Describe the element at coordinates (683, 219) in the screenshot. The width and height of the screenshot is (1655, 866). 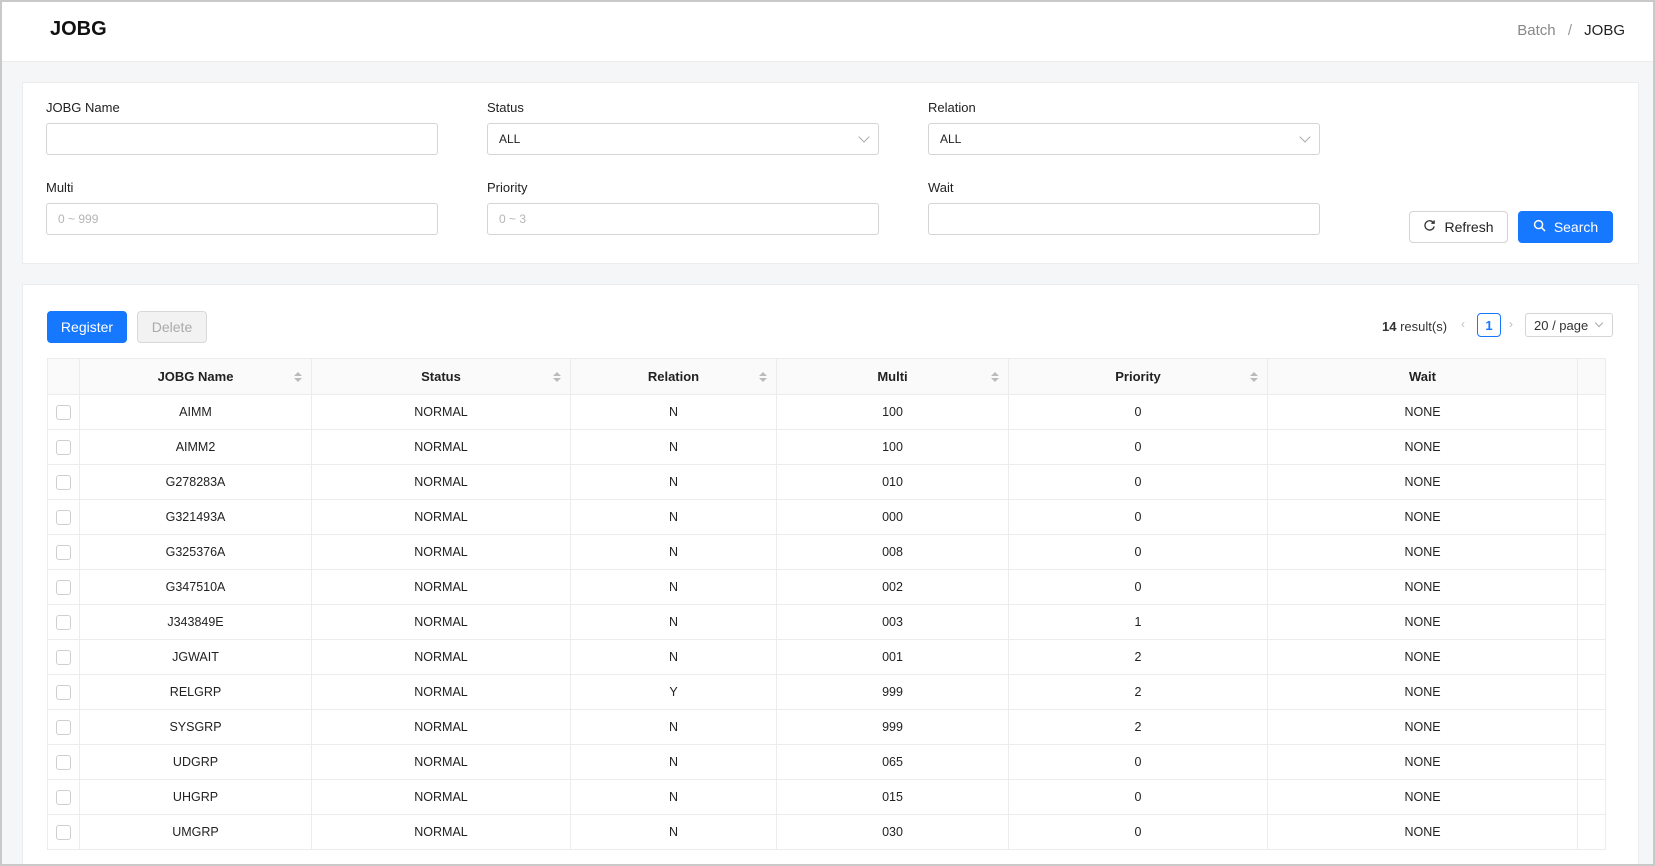
I see `priority-input` at that location.